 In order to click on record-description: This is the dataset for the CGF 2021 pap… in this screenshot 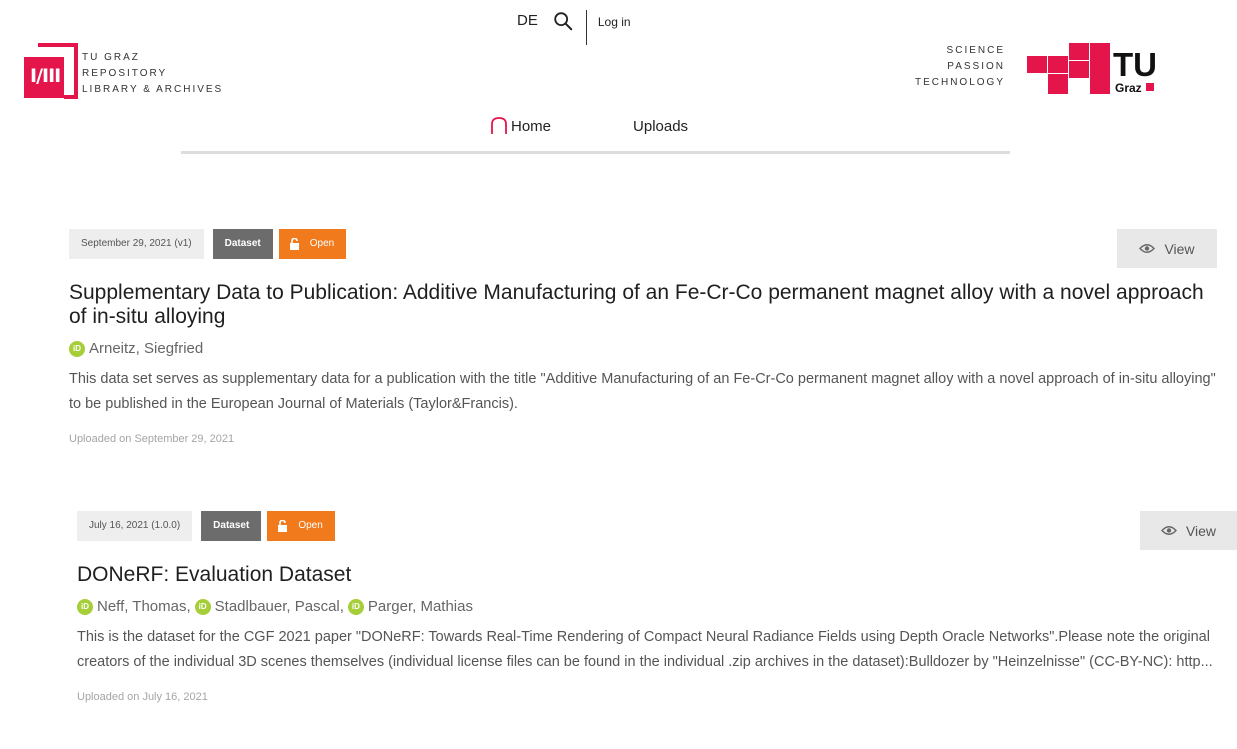, I will do `click(645, 649)`.